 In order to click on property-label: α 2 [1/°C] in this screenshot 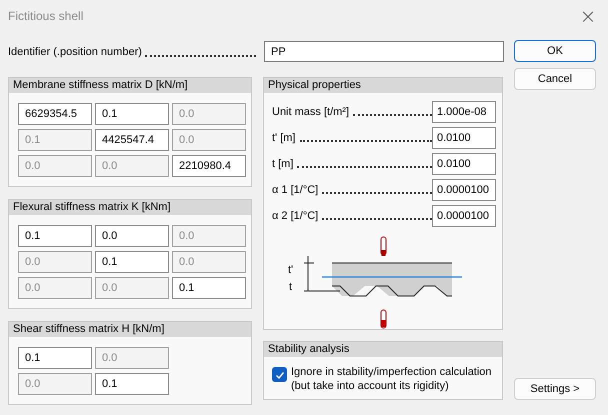, I will do `click(295, 216)`.